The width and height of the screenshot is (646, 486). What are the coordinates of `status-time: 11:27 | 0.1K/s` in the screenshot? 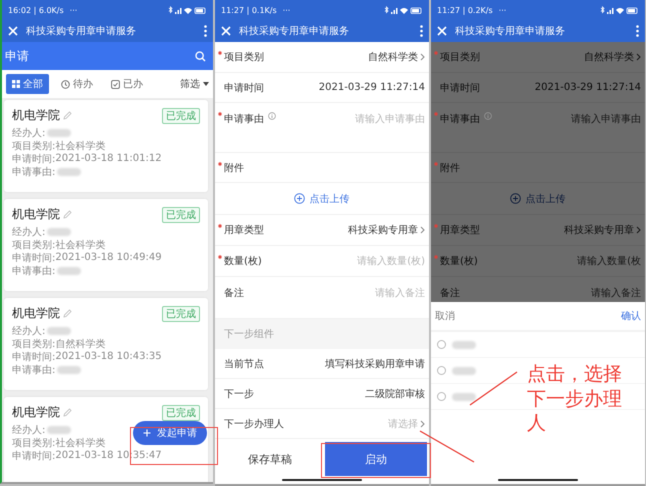 It's located at (249, 10).